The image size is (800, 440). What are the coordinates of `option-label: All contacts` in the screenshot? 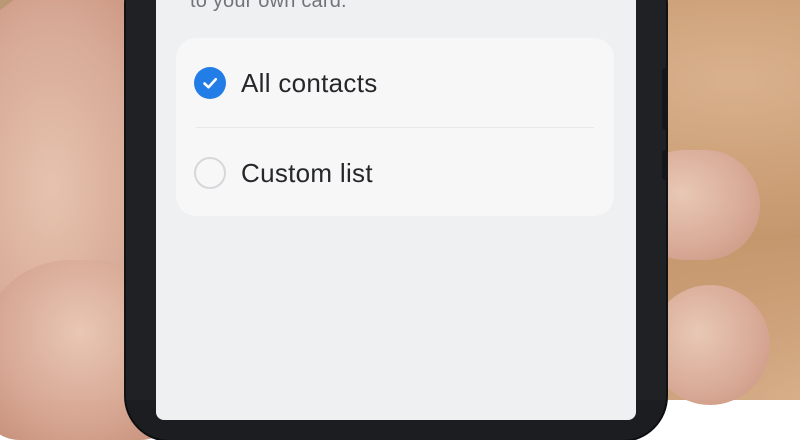 It's located at (309, 82).